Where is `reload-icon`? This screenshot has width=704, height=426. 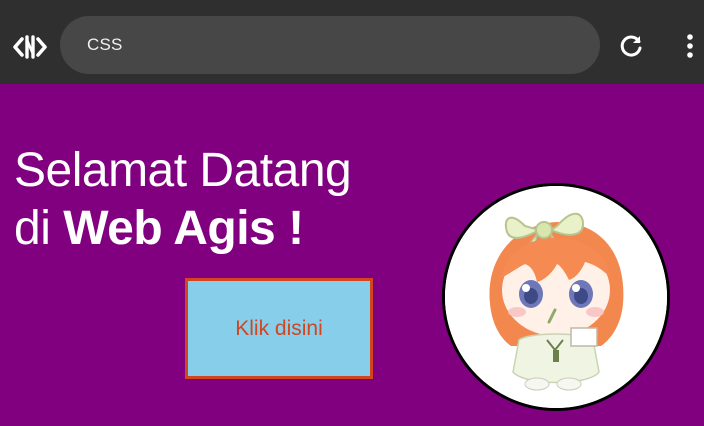 reload-icon is located at coordinates (631, 46).